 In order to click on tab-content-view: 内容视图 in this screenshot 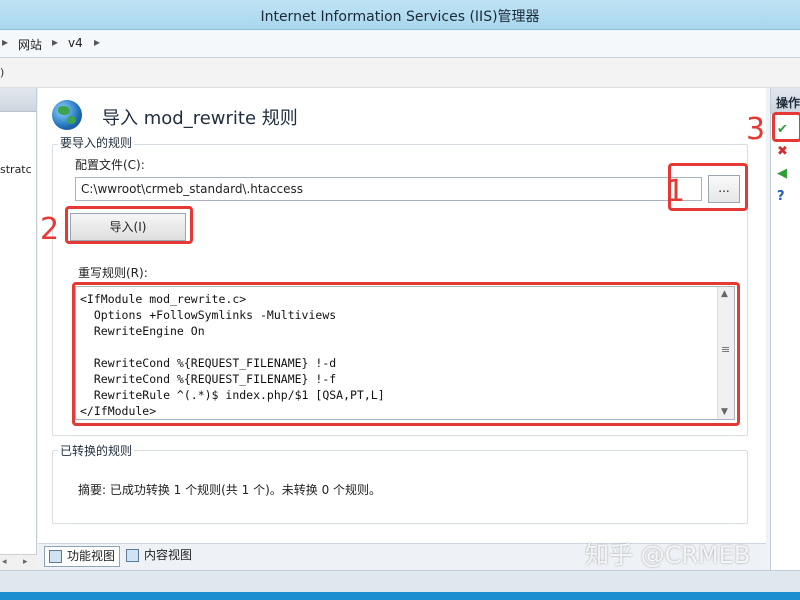, I will do `click(159, 556)`.